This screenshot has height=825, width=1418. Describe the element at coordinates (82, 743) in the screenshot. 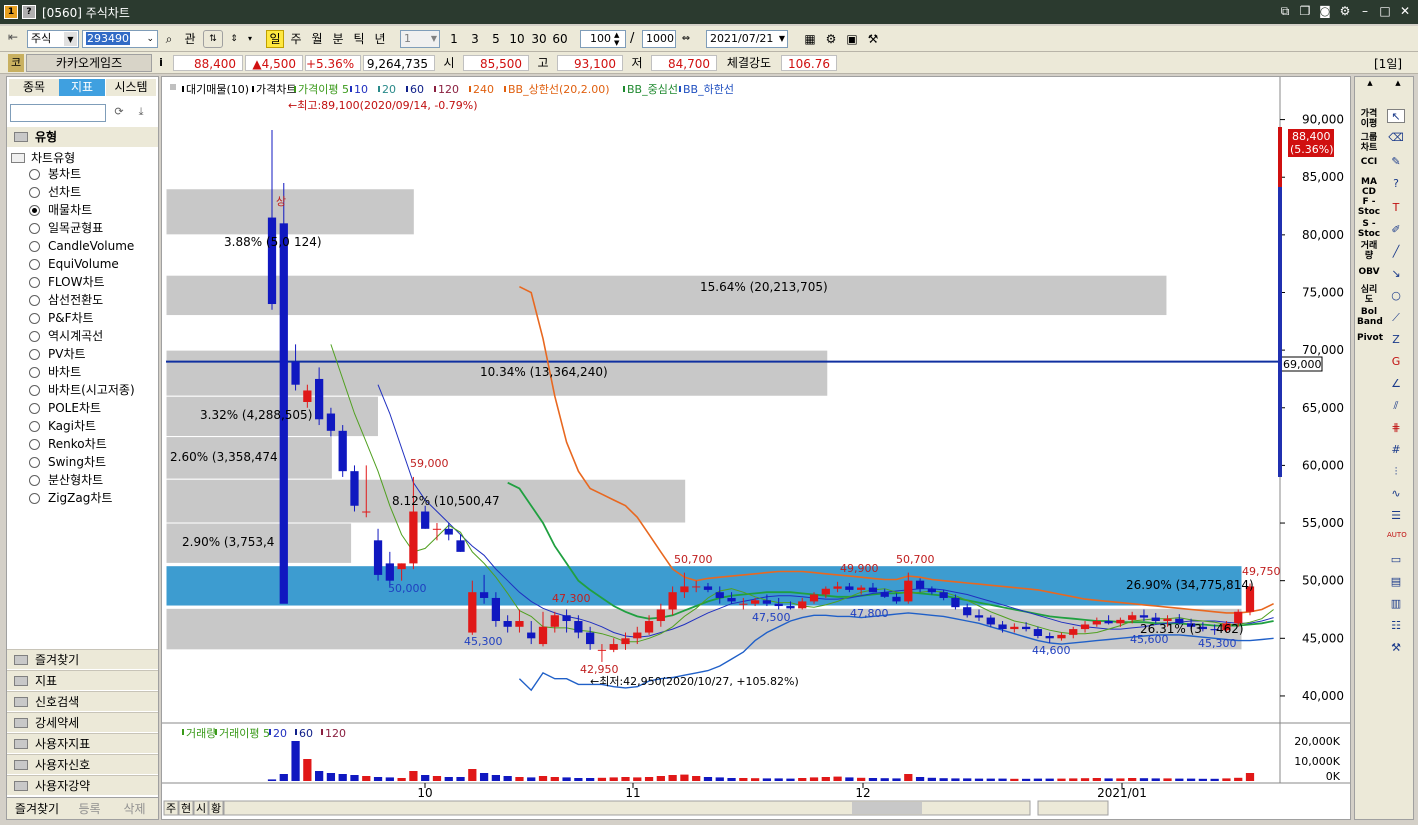

I see `folder-user-indicators: 사용자지표` at that location.